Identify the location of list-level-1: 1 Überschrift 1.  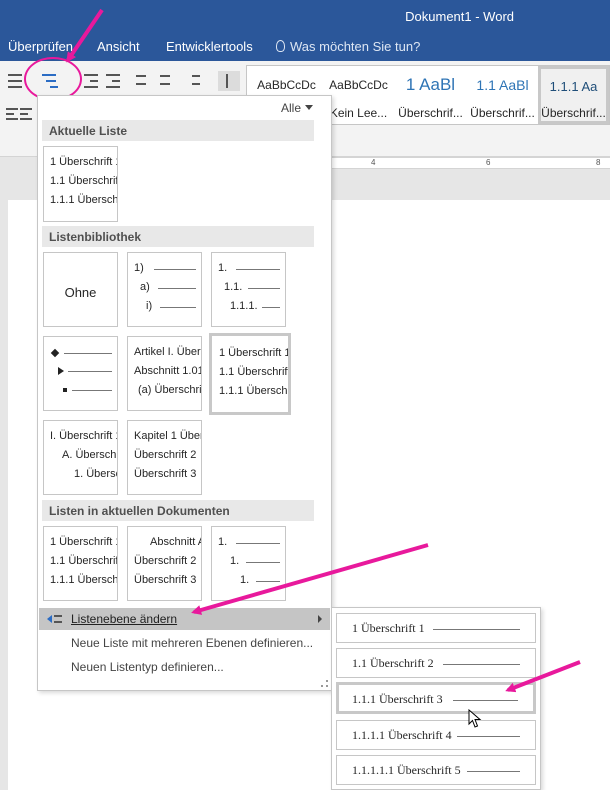
(436, 628).